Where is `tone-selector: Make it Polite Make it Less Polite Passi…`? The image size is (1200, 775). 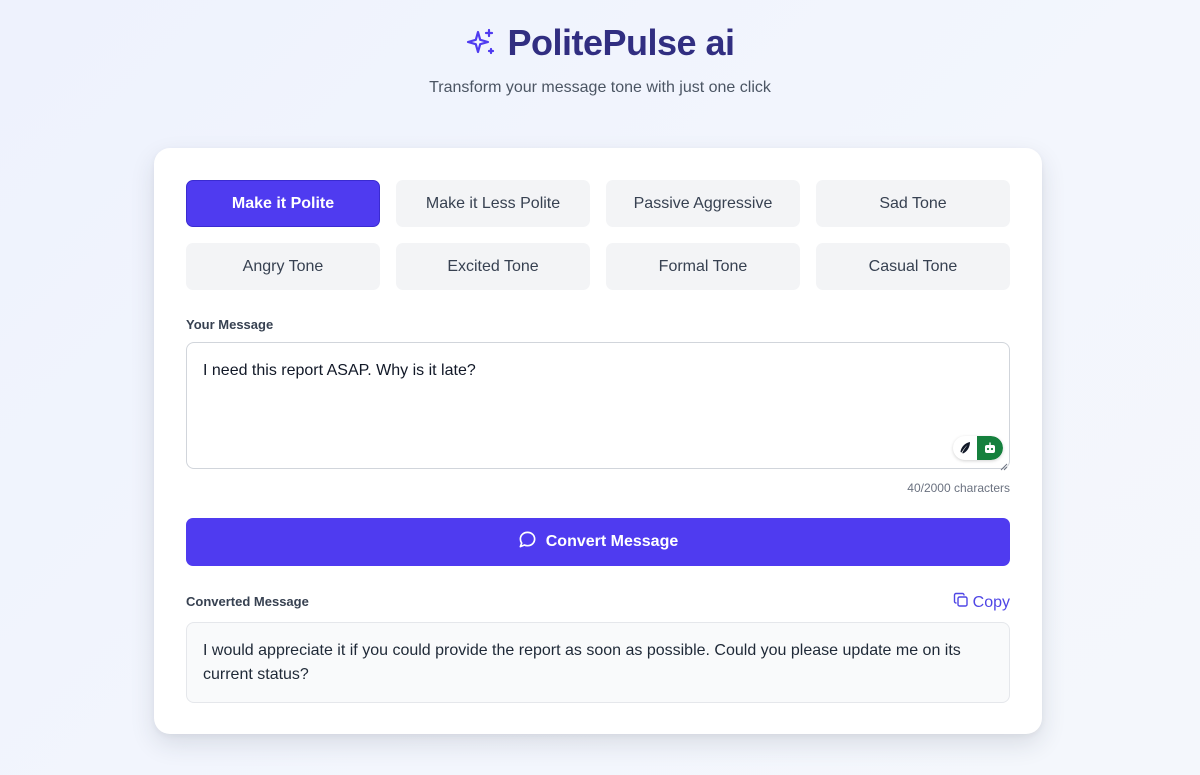 tone-selector: Make it Polite Make it Less Polite Passi… is located at coordinates (598, 235).